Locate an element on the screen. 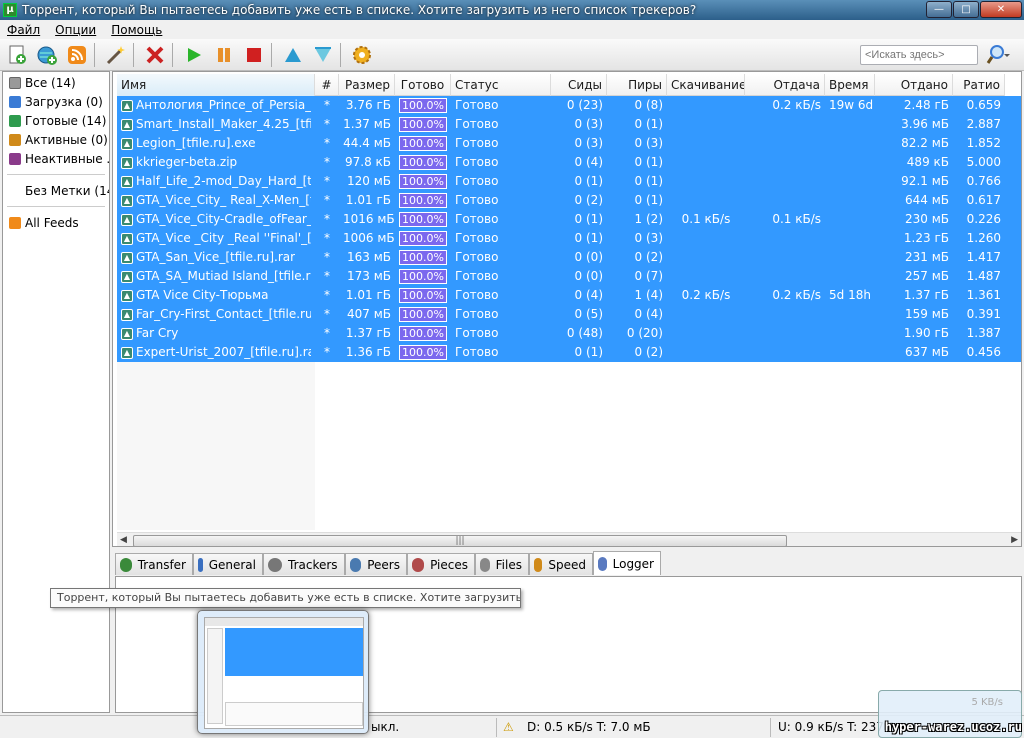 This screenshot has width=1024, height=738. sidebar-item-all: Все (14) is located at coordinates (56, 82).